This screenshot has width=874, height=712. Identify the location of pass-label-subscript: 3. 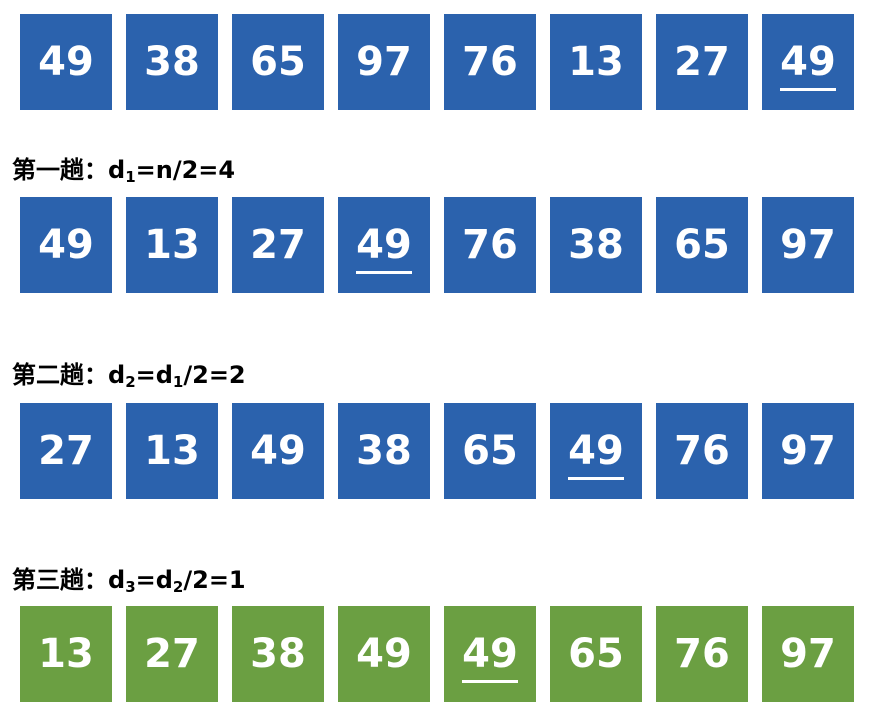
(130, 587).